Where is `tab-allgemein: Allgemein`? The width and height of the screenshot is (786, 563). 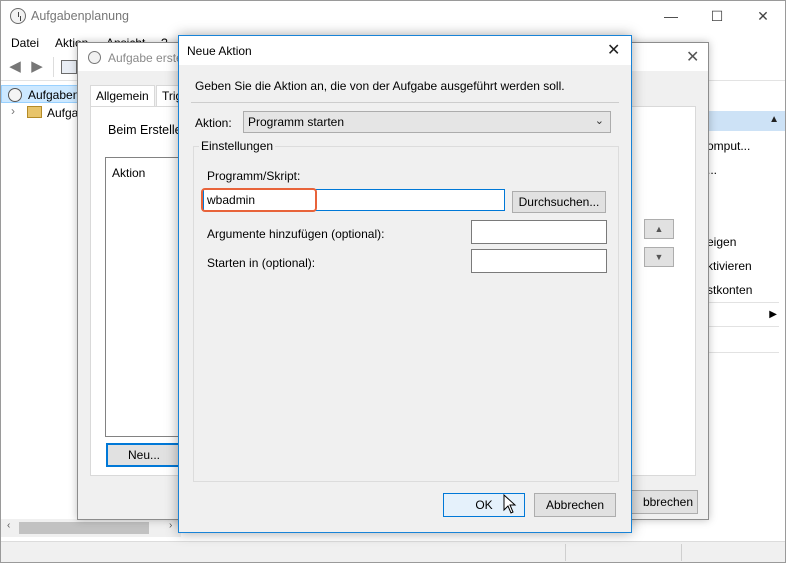 tab-allgemein: Allgemein is located at coordinates (122, 96).